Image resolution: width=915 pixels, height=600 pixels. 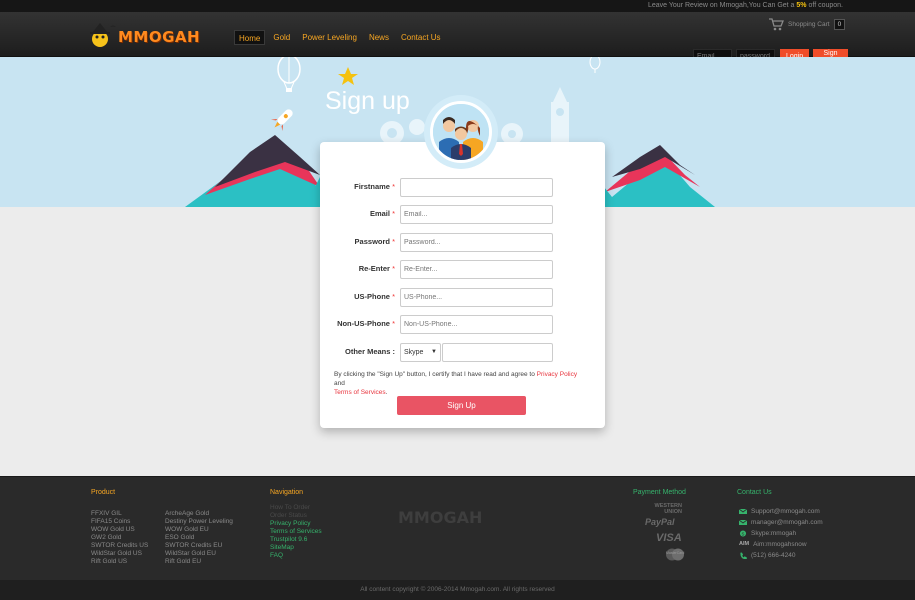 I want to click on non-us-phone-input, so click(x=476, y=324).